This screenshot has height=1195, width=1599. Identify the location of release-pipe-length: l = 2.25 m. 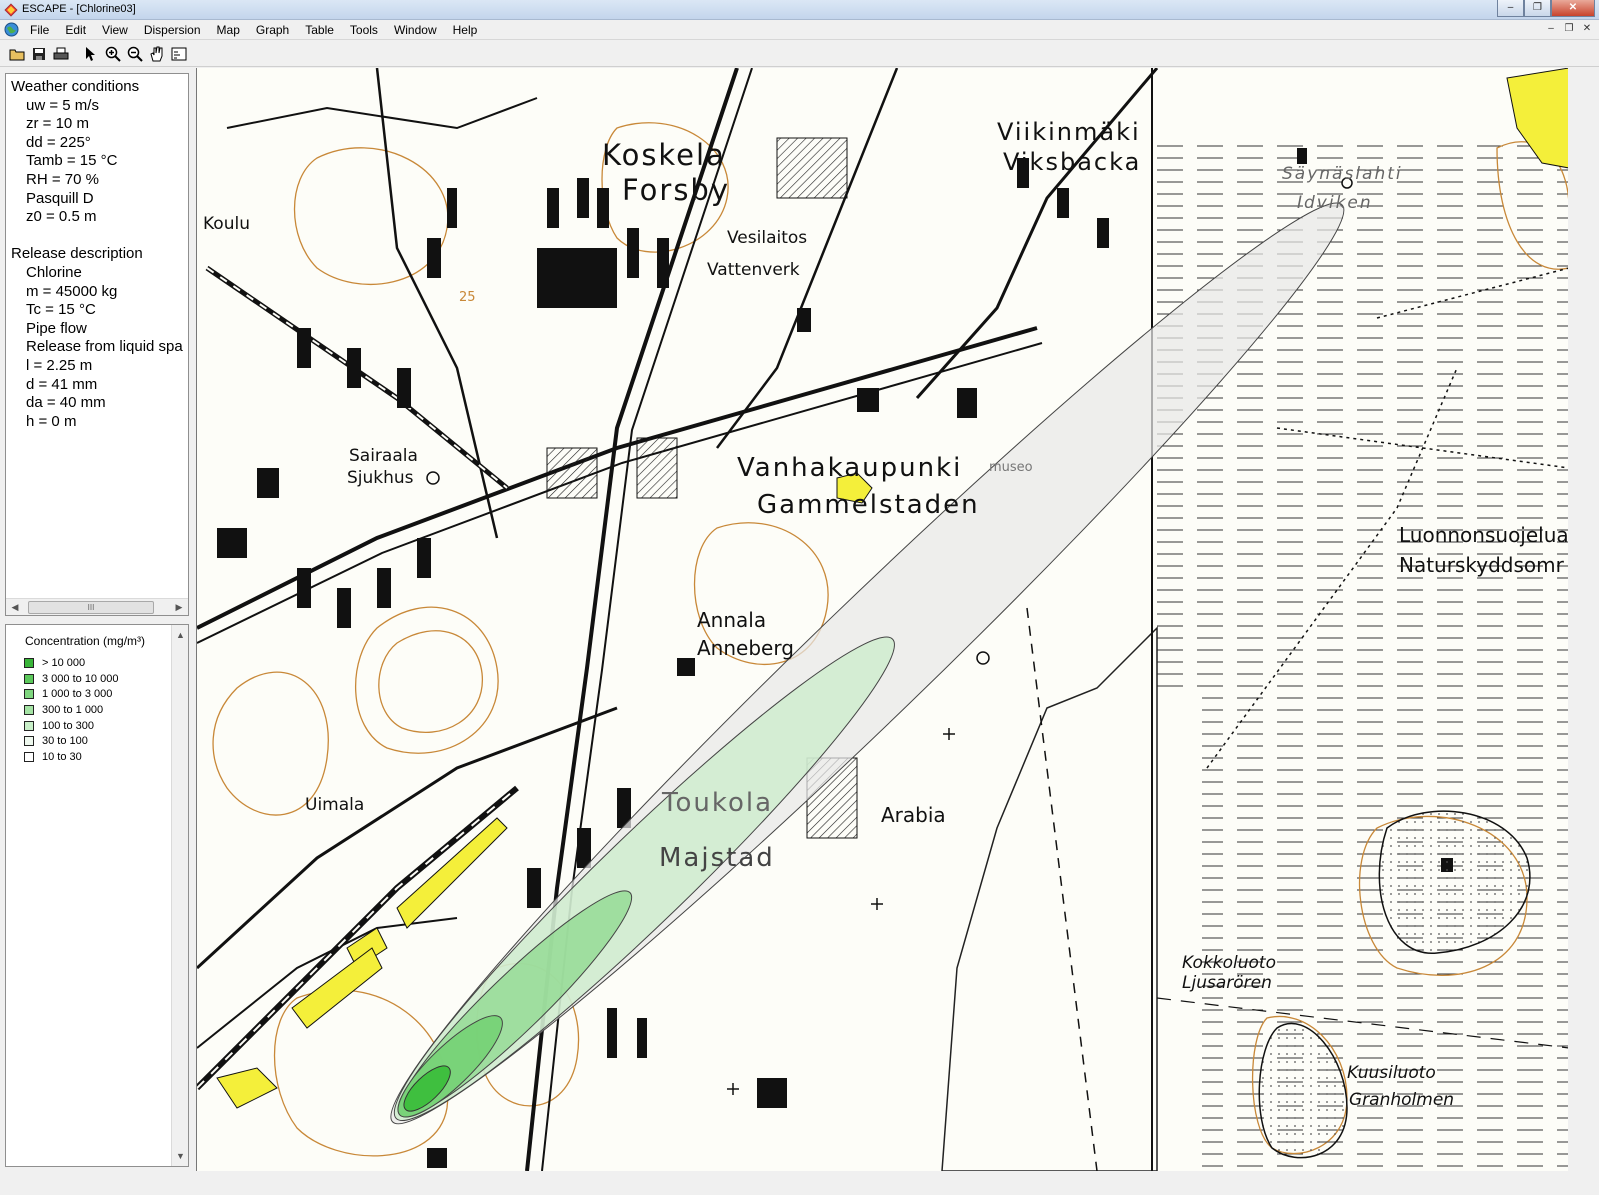
(59, 365).